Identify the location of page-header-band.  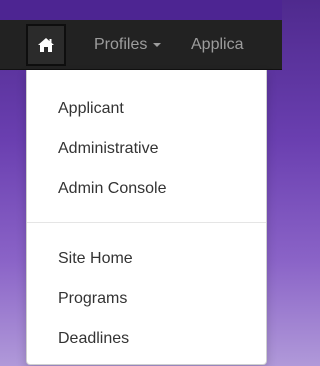
(141, 10).